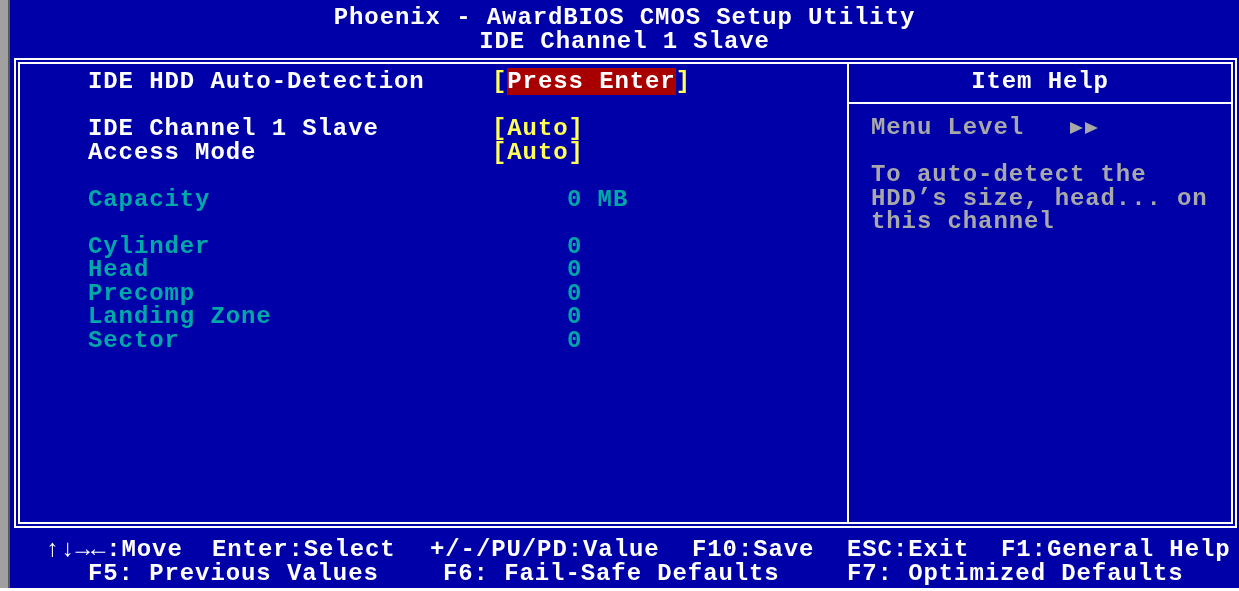  Describe the element at coordinates (624, 18) in the screenshot. I see `window-title: Phoenix - AwardBIOS CMOS Setup Utility` at that location.